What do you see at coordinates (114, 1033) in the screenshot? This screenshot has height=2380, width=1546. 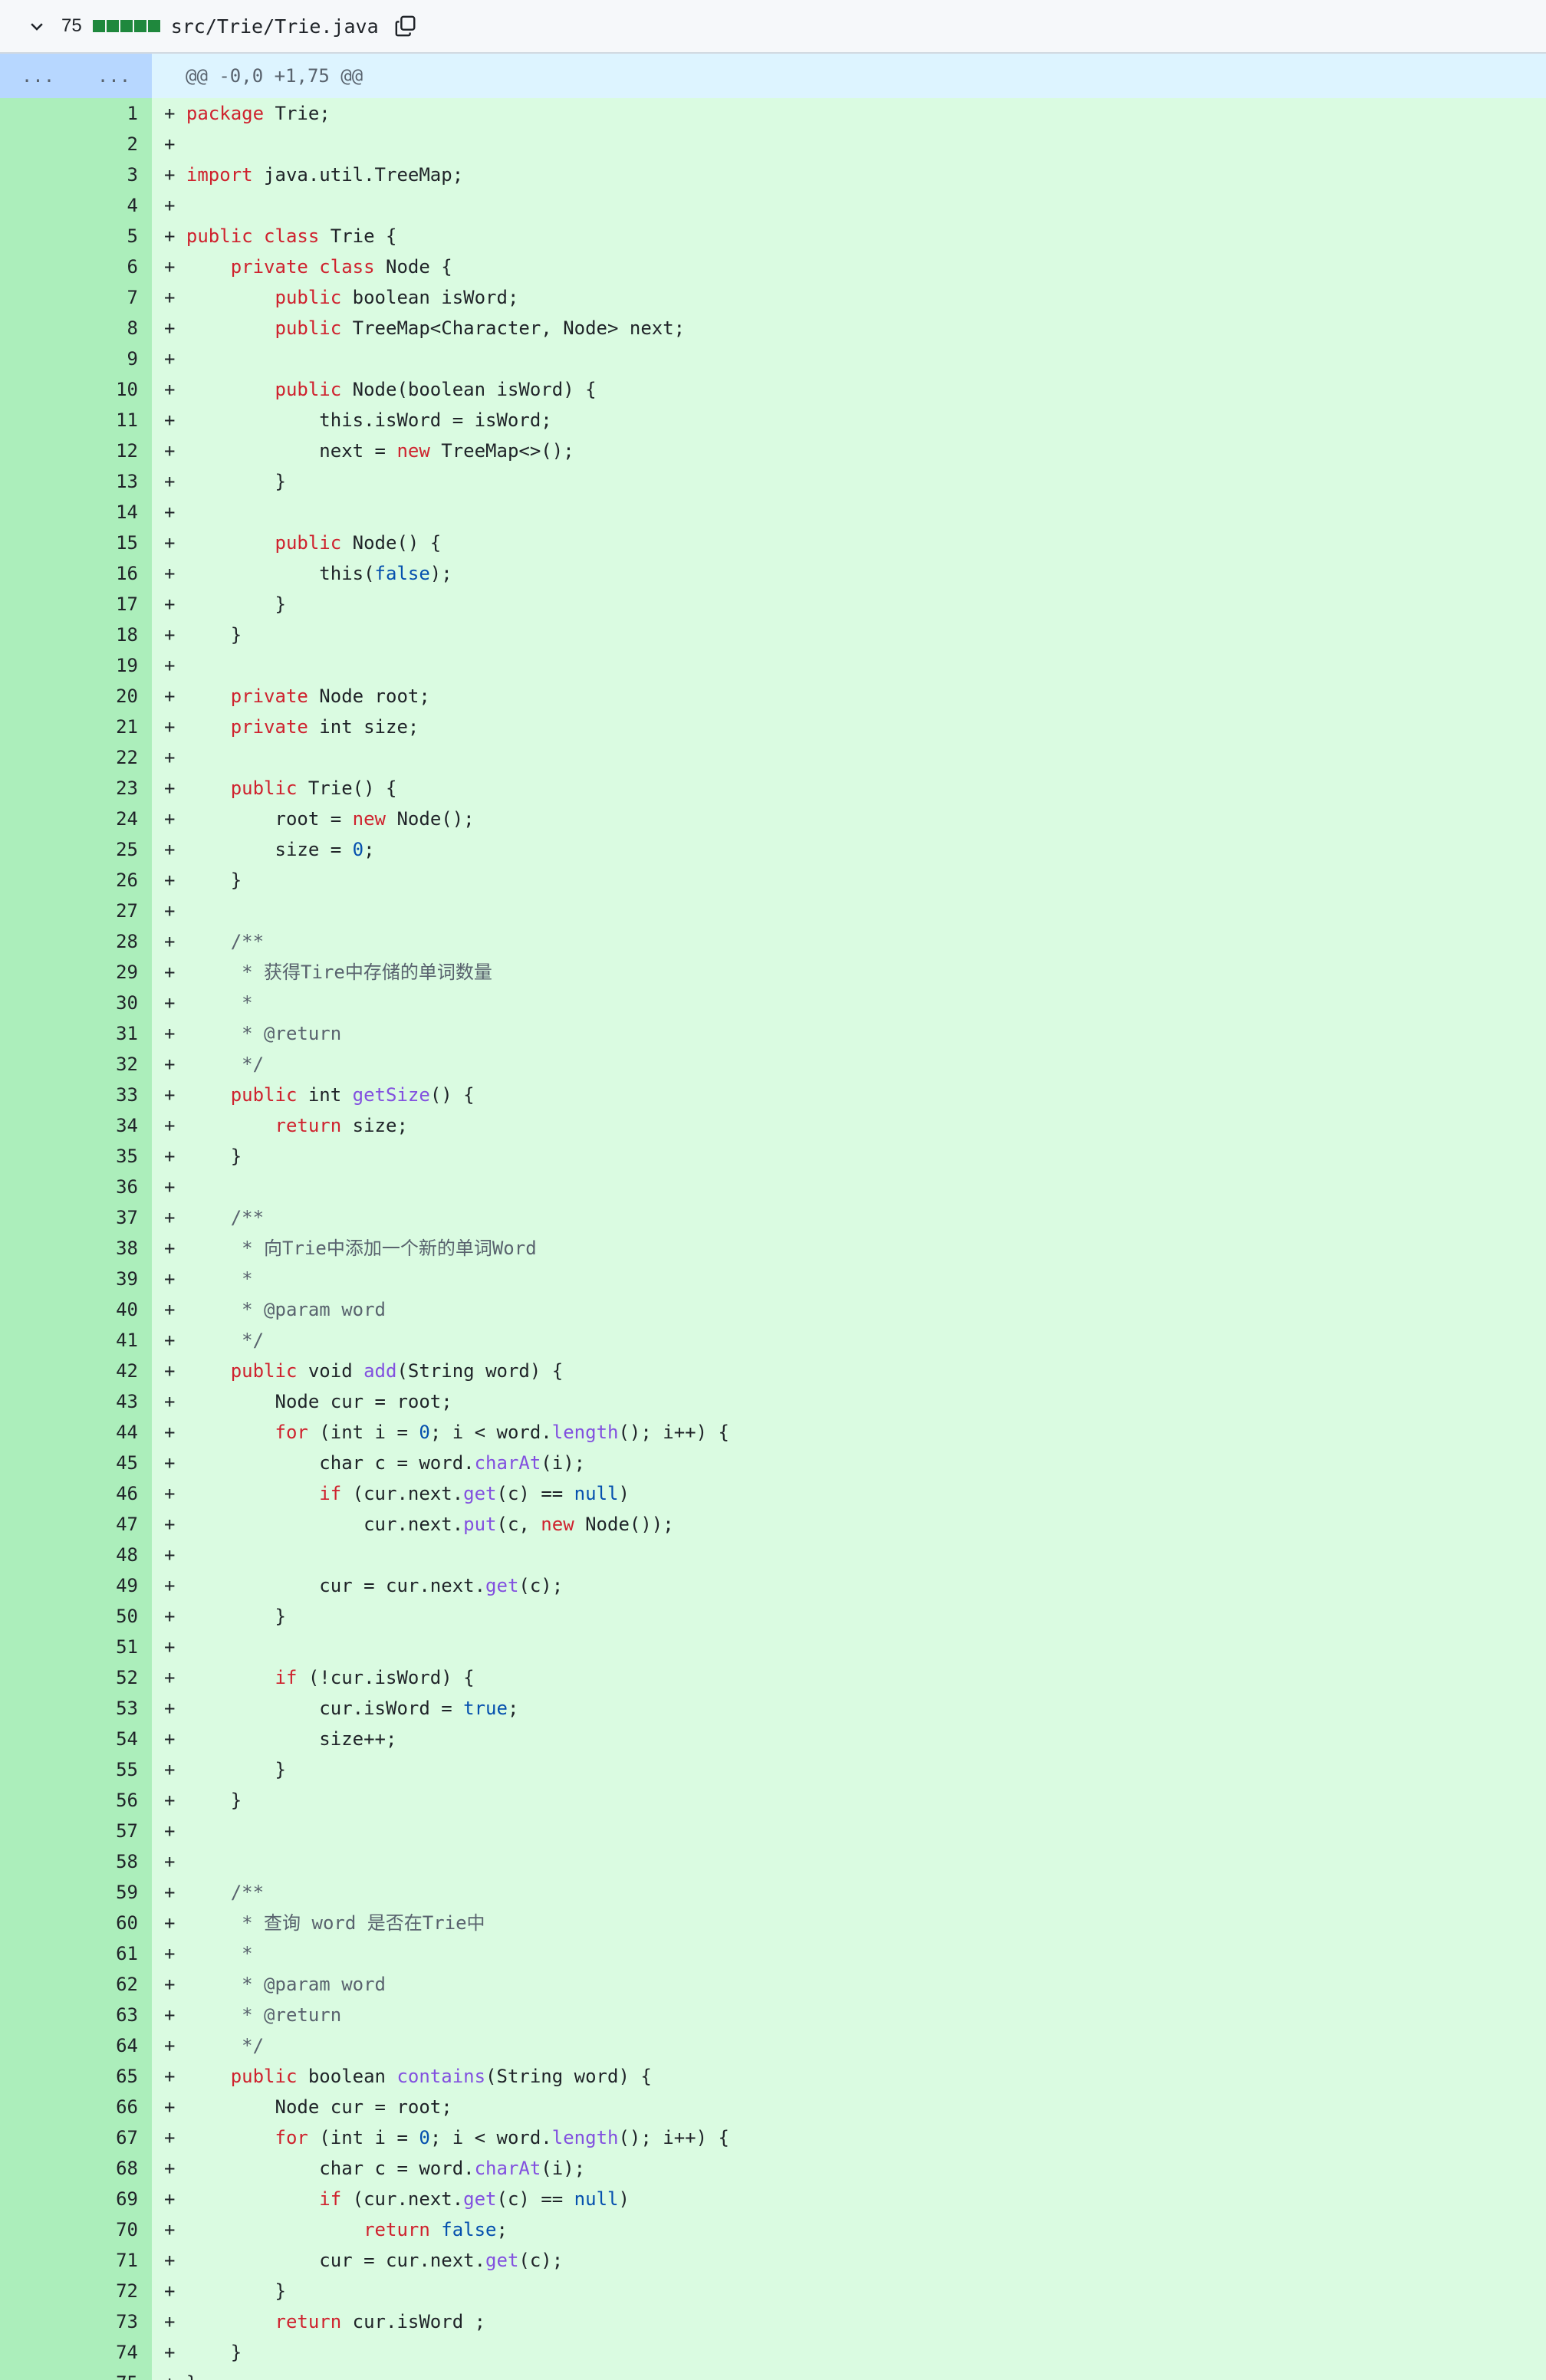 I see `new-line-number: 31` at bounding box center [114, 1033].